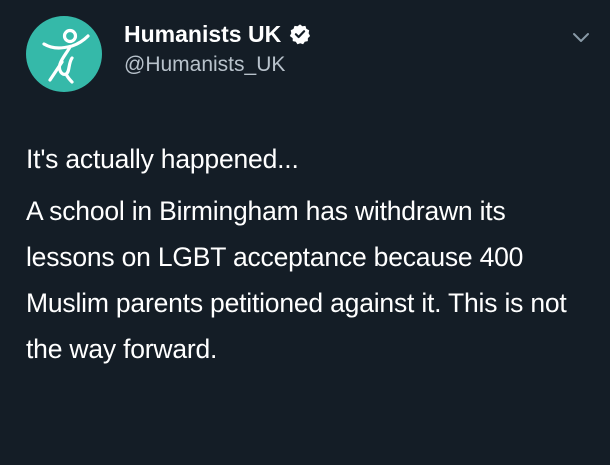  I want to click on account-handle: @Humanists_UK, so click(204, 65).